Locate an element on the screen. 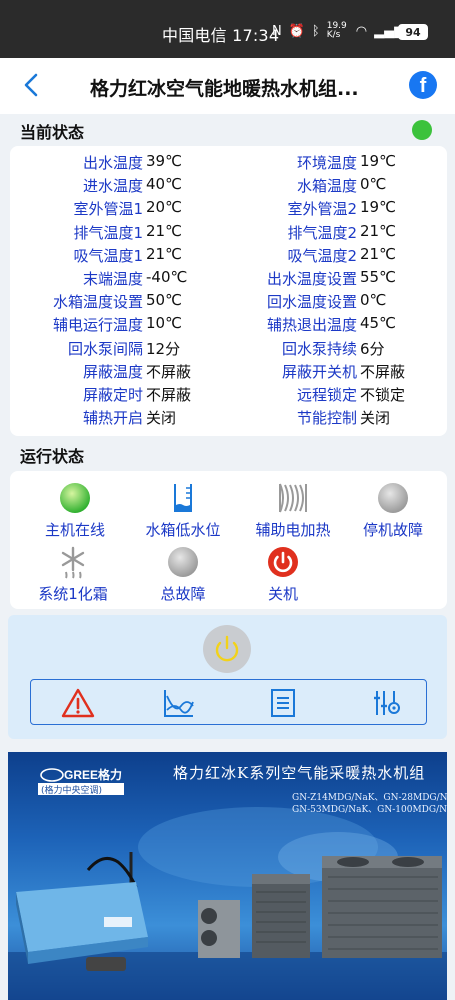  carrier-time: 中国电信 17:34 is located at coordinates (221, 35).